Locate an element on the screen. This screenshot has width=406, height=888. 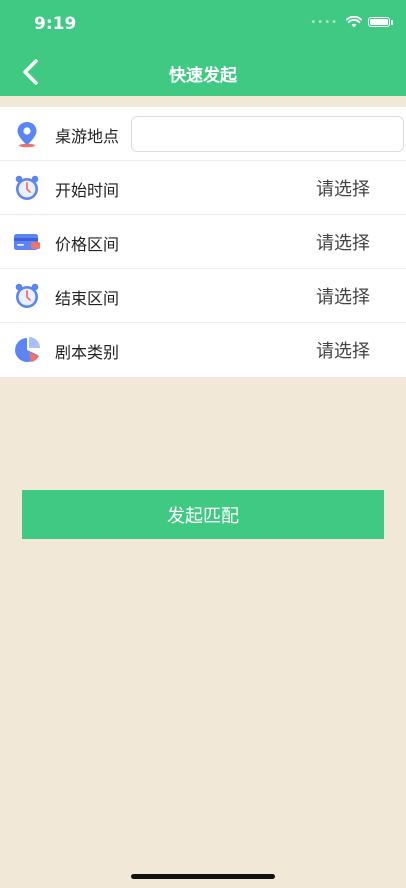
row-label: 结束区间 is located at coordinates (87, 298).